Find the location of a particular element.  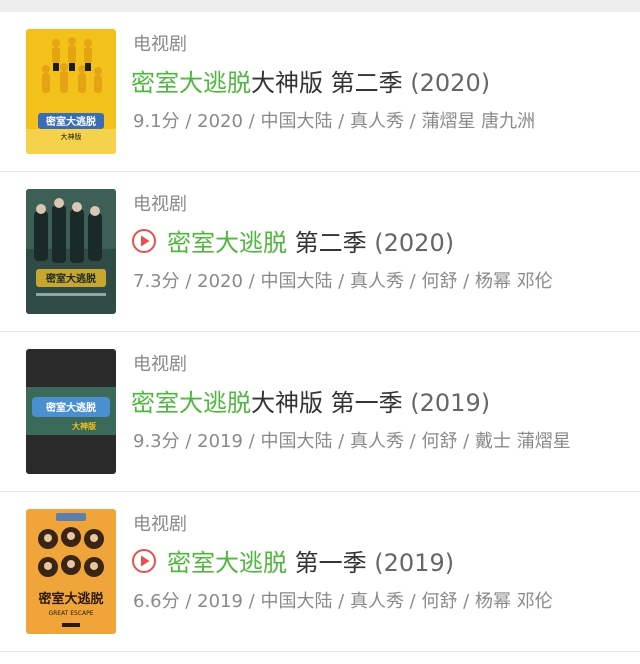

result-title: 密室大逃脱大神版 第二季 (2020) is located at coordinates (310, 83).